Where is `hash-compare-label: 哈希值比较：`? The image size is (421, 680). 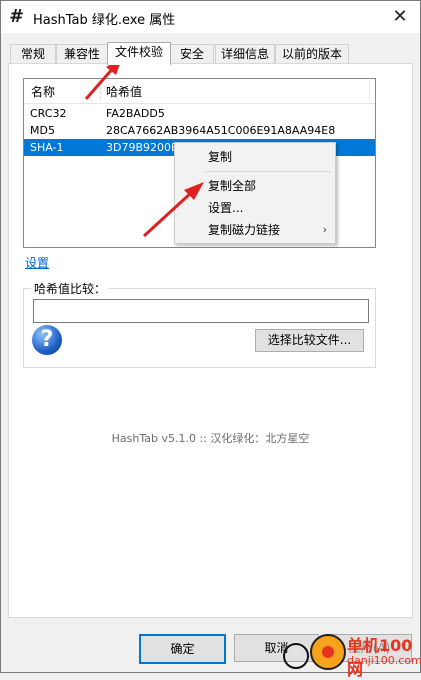 hash-compare-label: 哈希值比较： is located at coordinates (70, 288).